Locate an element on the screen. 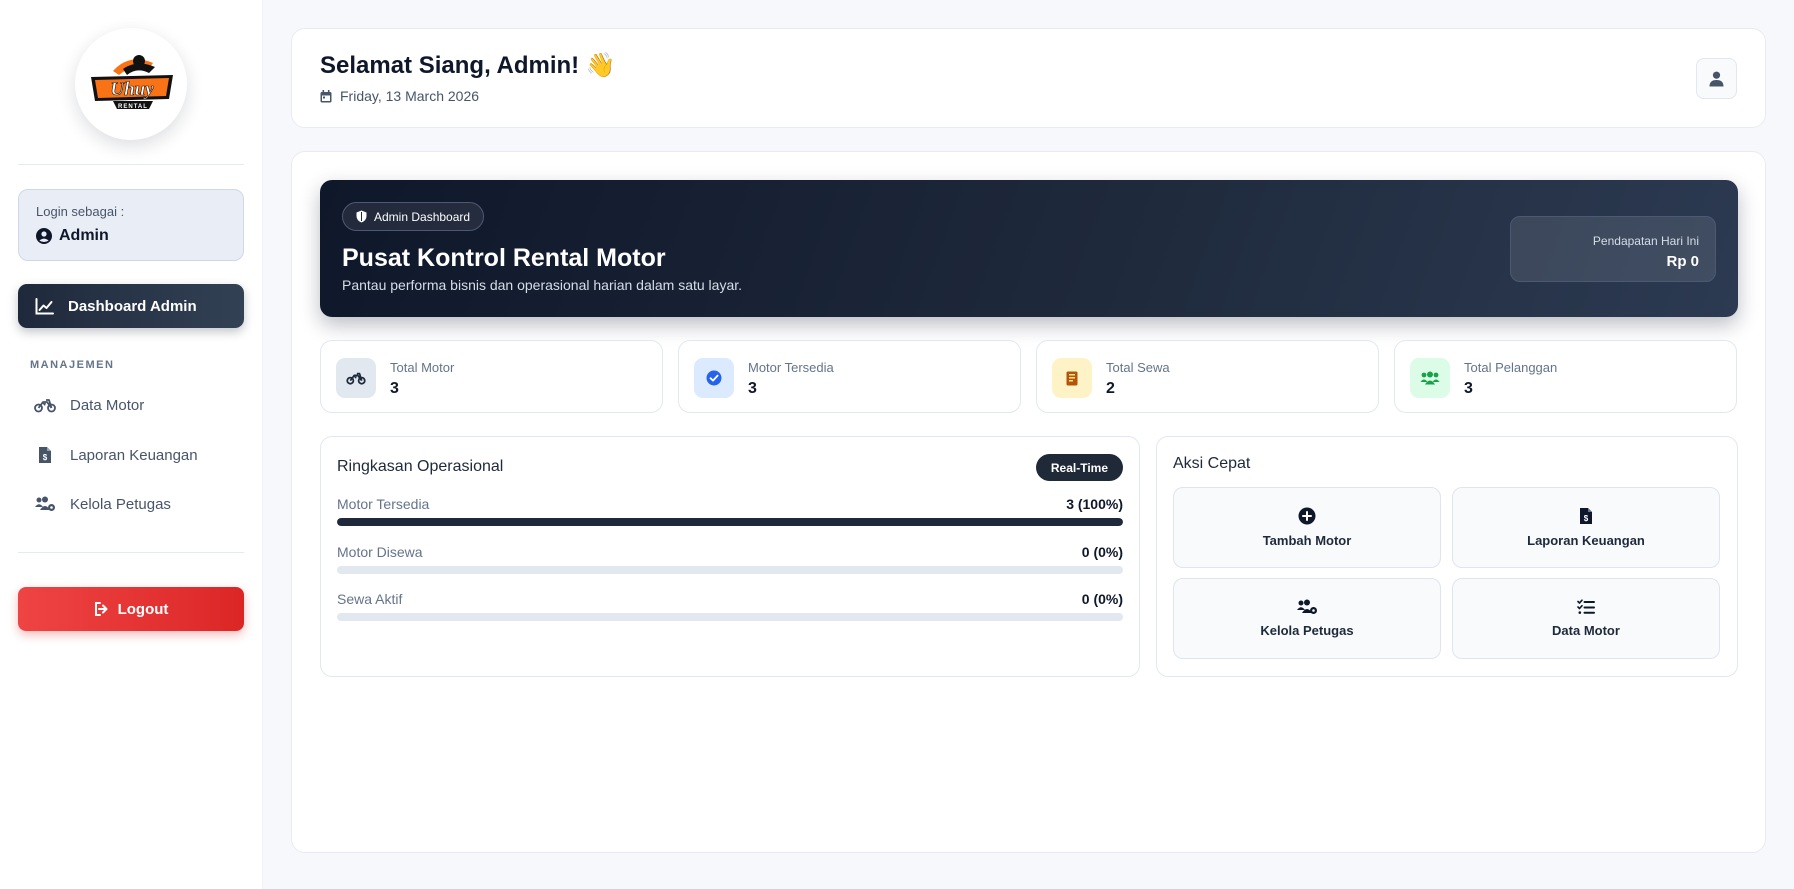 This screenshot has width=1794, height=889. quick-action-label: Laporan Keuangan is located at coordinates (1586, 540).